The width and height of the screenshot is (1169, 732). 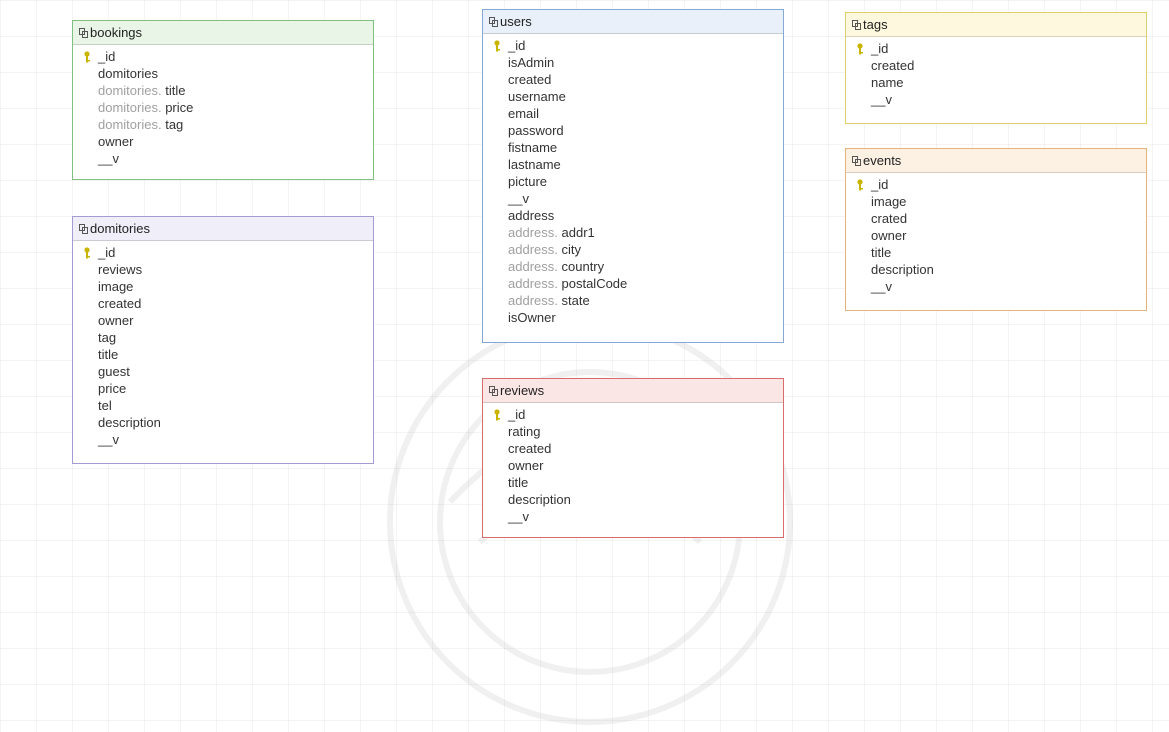 What do you see at coordinates (223, 124) in the screenshot?
I see `field-row: domitories. tag` at bounding box center [223, 124].